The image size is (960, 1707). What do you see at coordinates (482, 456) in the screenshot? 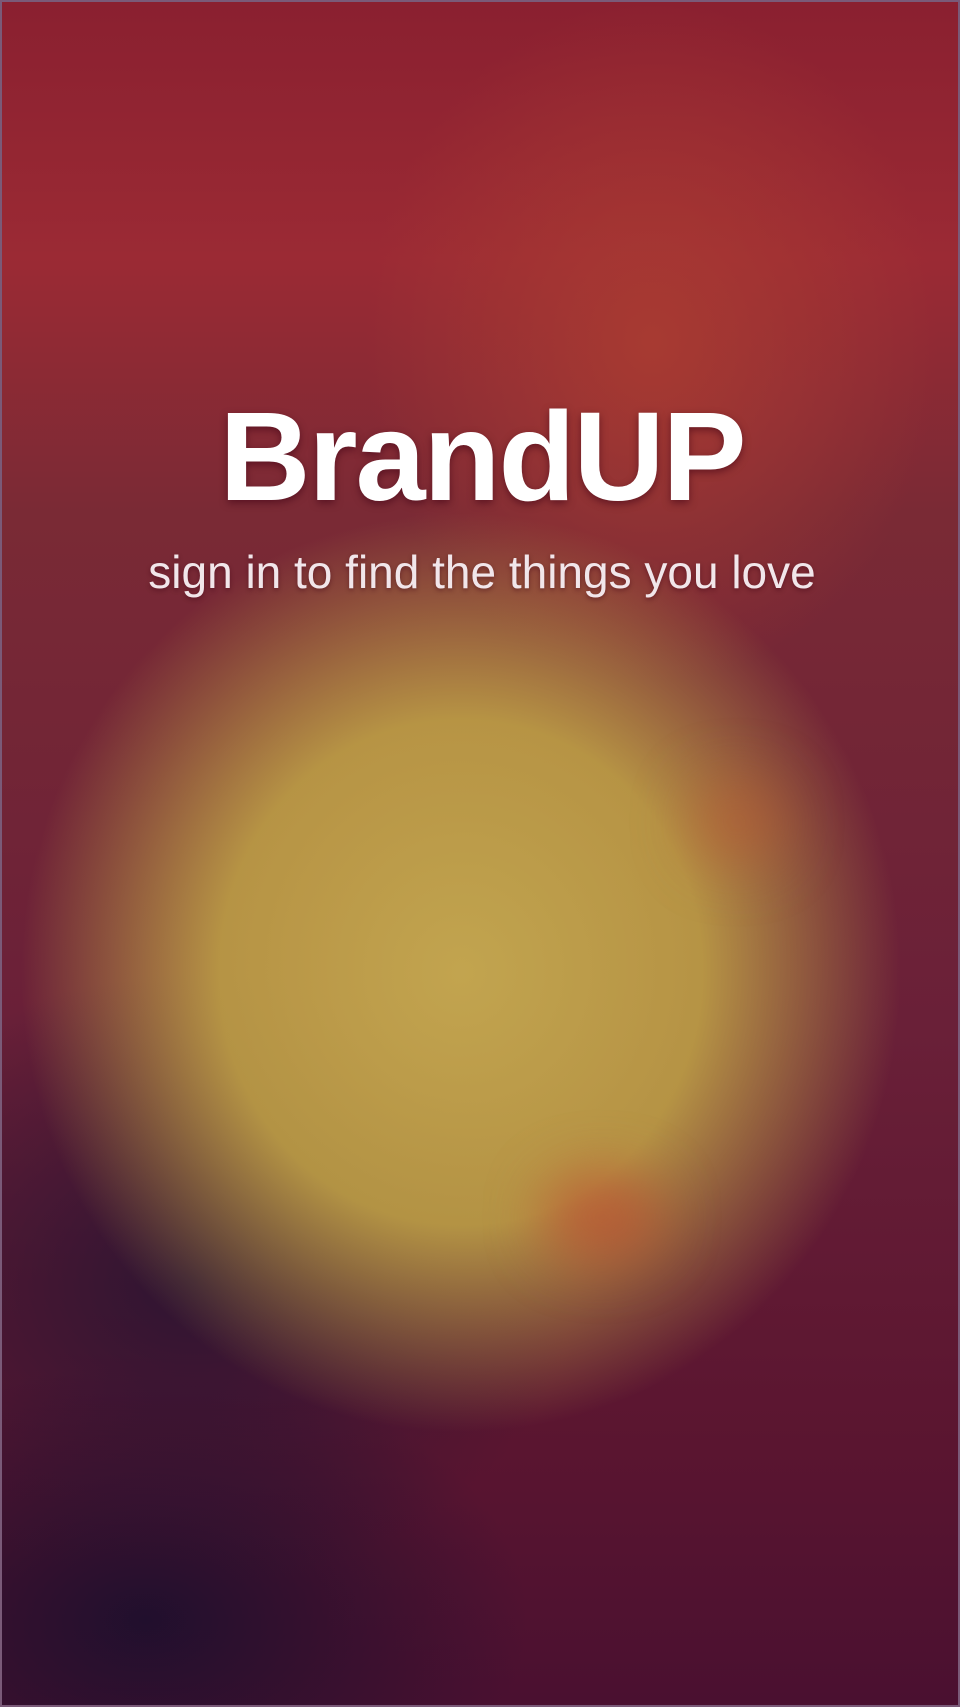
I see `brand-logo-text: BrandUP` at bounding box center [482, 456].